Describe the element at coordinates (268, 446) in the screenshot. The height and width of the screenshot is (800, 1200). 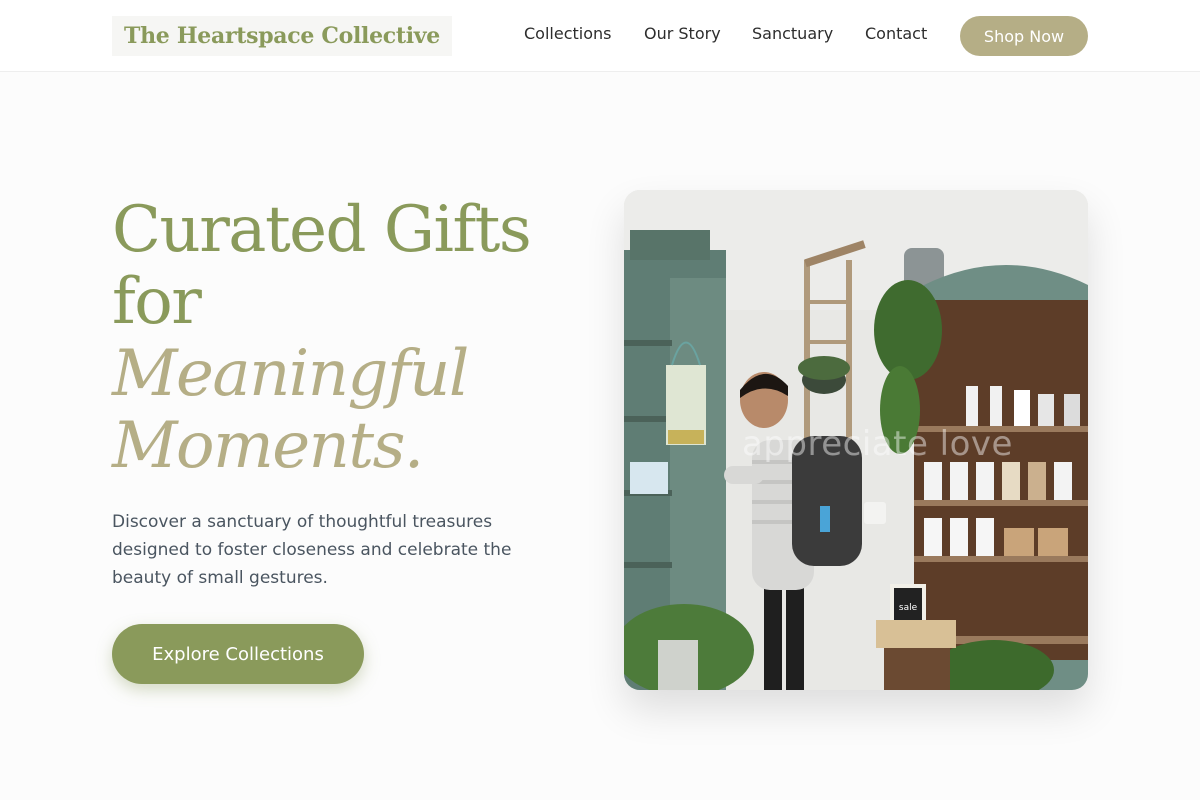
I see `hero-title-accent: Moments.` at that location.